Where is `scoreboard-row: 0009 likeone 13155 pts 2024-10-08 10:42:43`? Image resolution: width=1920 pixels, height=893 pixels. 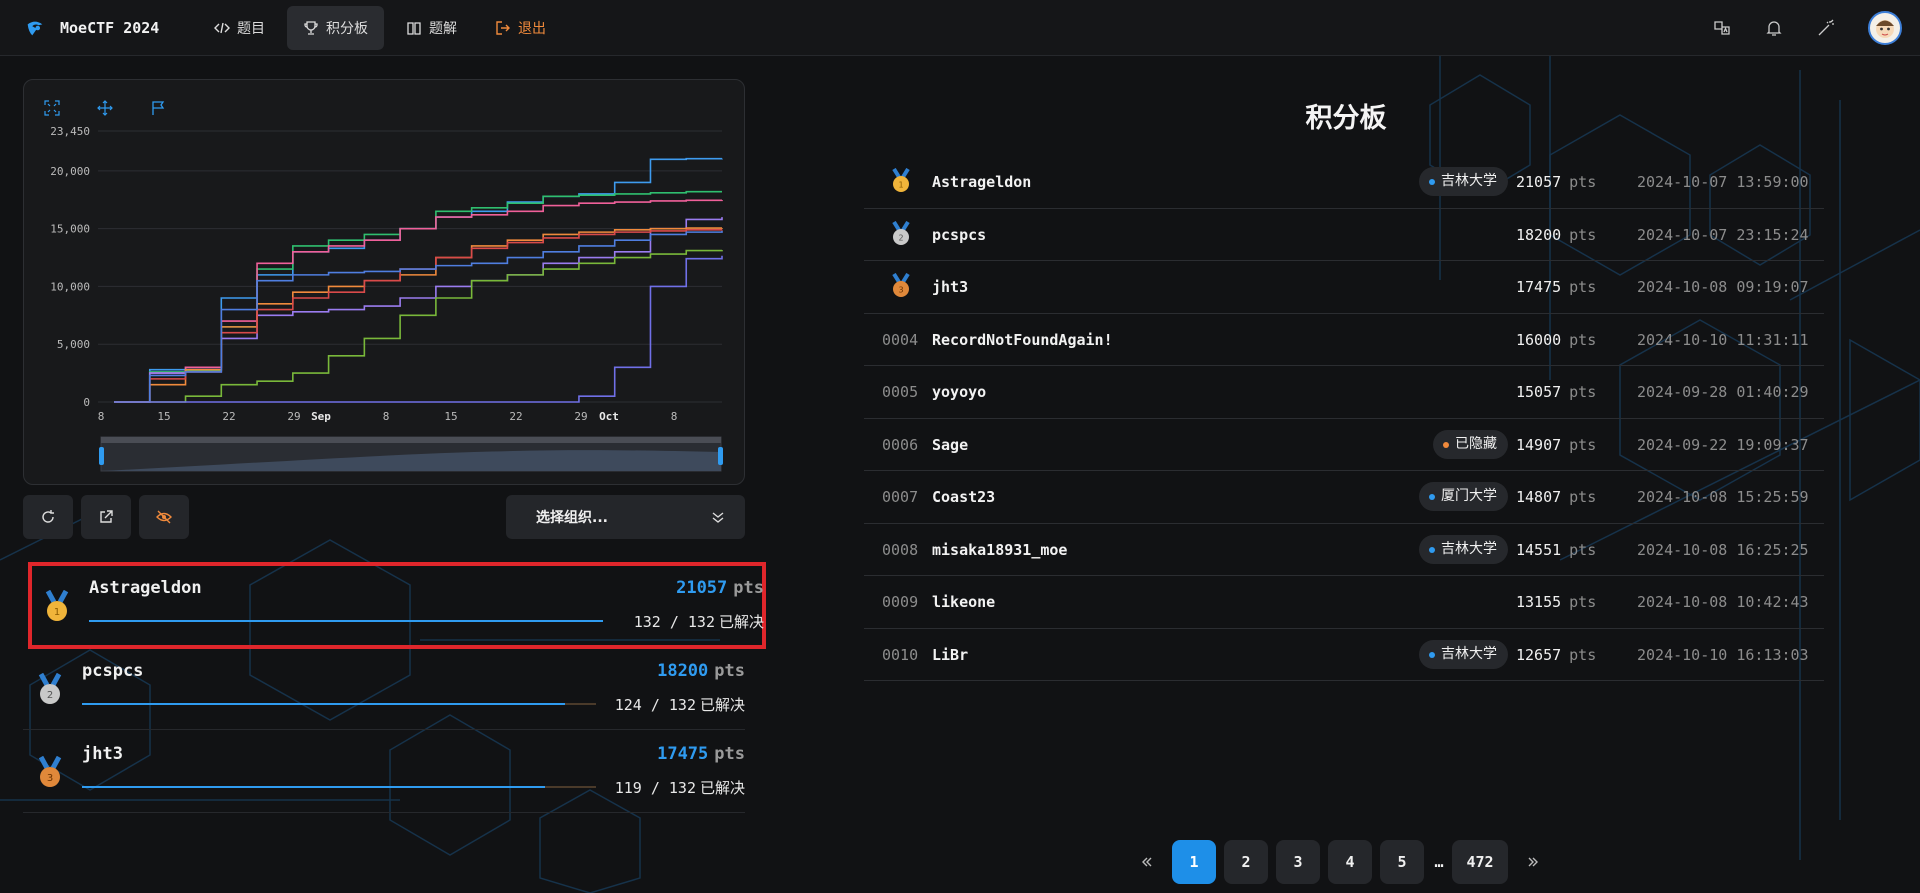
scoreboard-row: 0009 likeone 13155 pts 2024-10-08 10:42:43 is located at coordinates (1344, 602).